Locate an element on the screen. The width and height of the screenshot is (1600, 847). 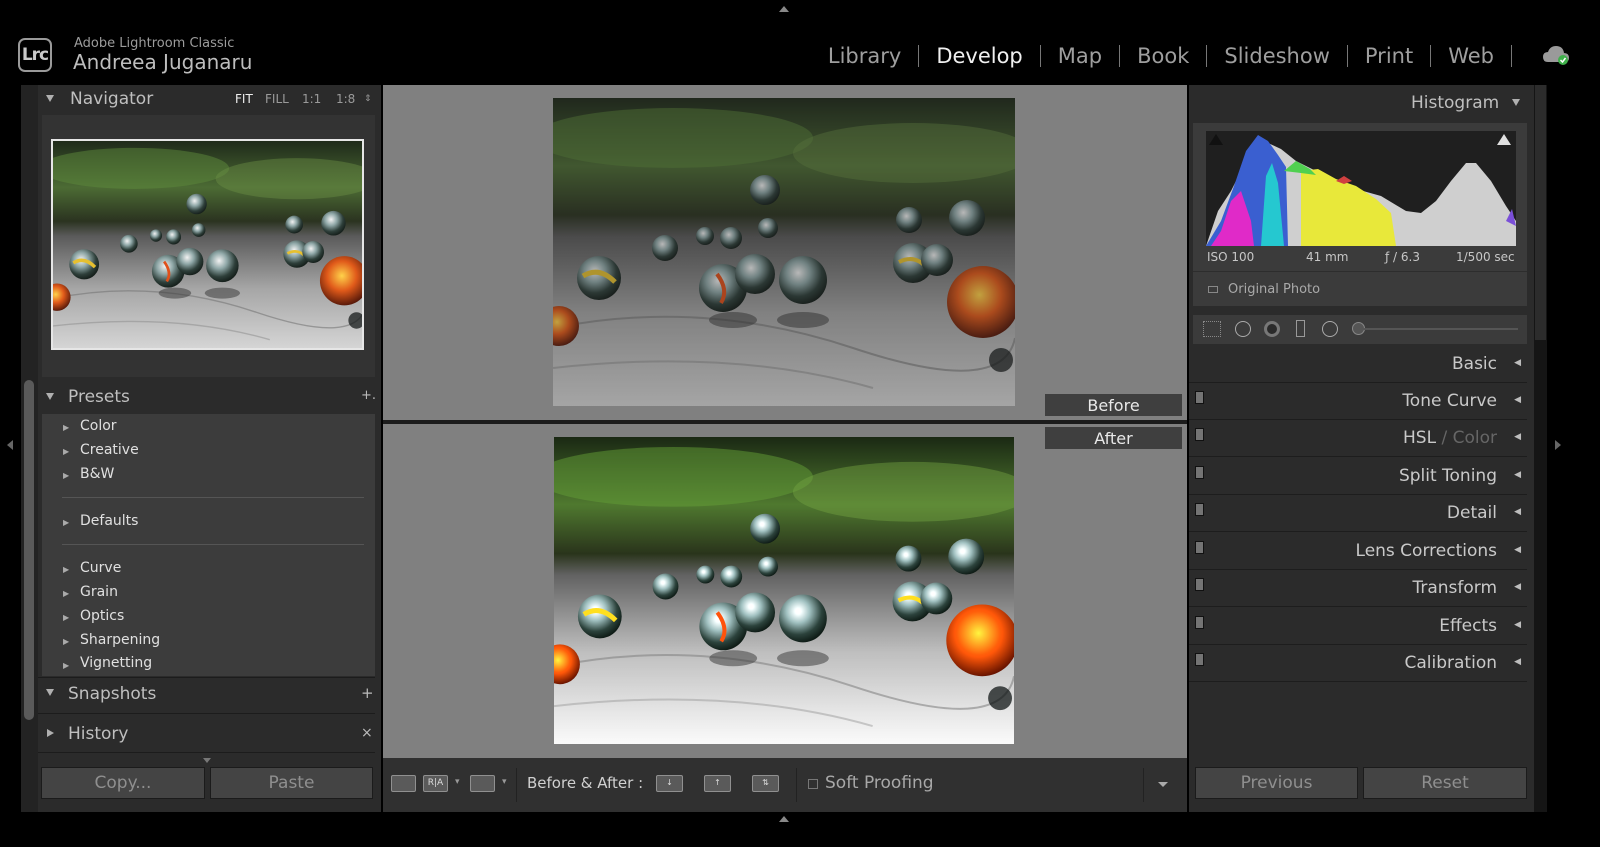
section-hsl-color: HSL / Color ◀ is located at coordinates (1358, 439).